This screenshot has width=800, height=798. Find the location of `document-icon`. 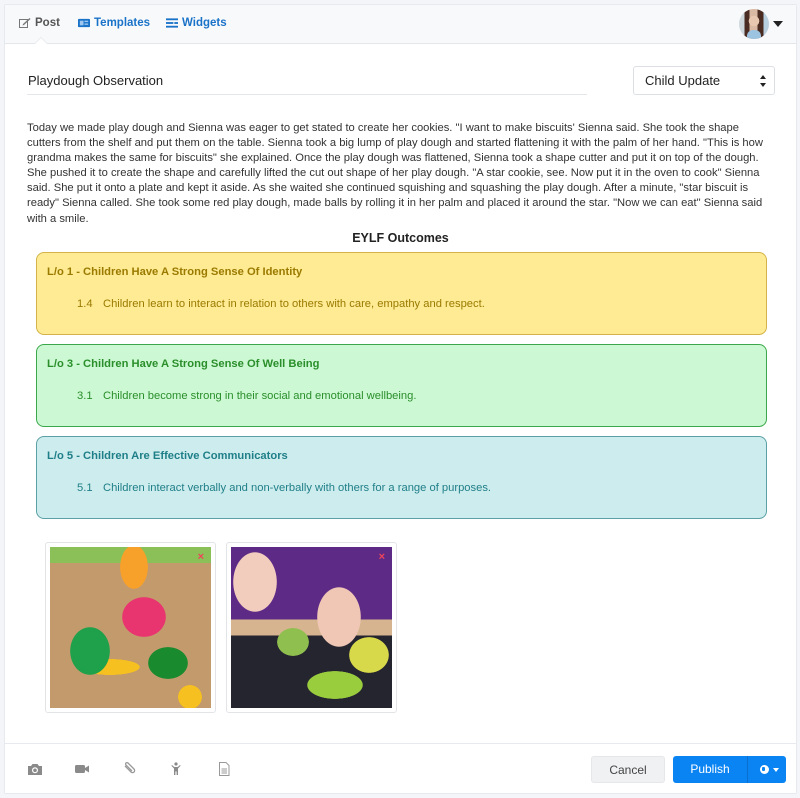

document-icon is located at coordinates (224, 769).